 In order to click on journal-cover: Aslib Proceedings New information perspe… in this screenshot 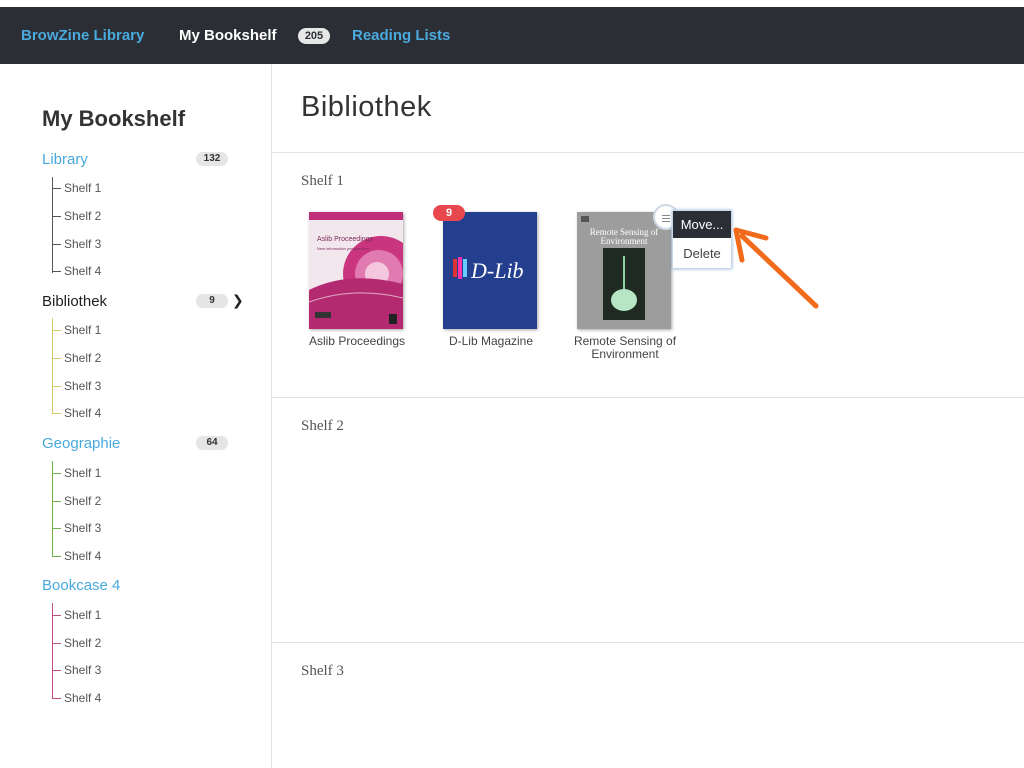, I will do `click(356, 270)`.